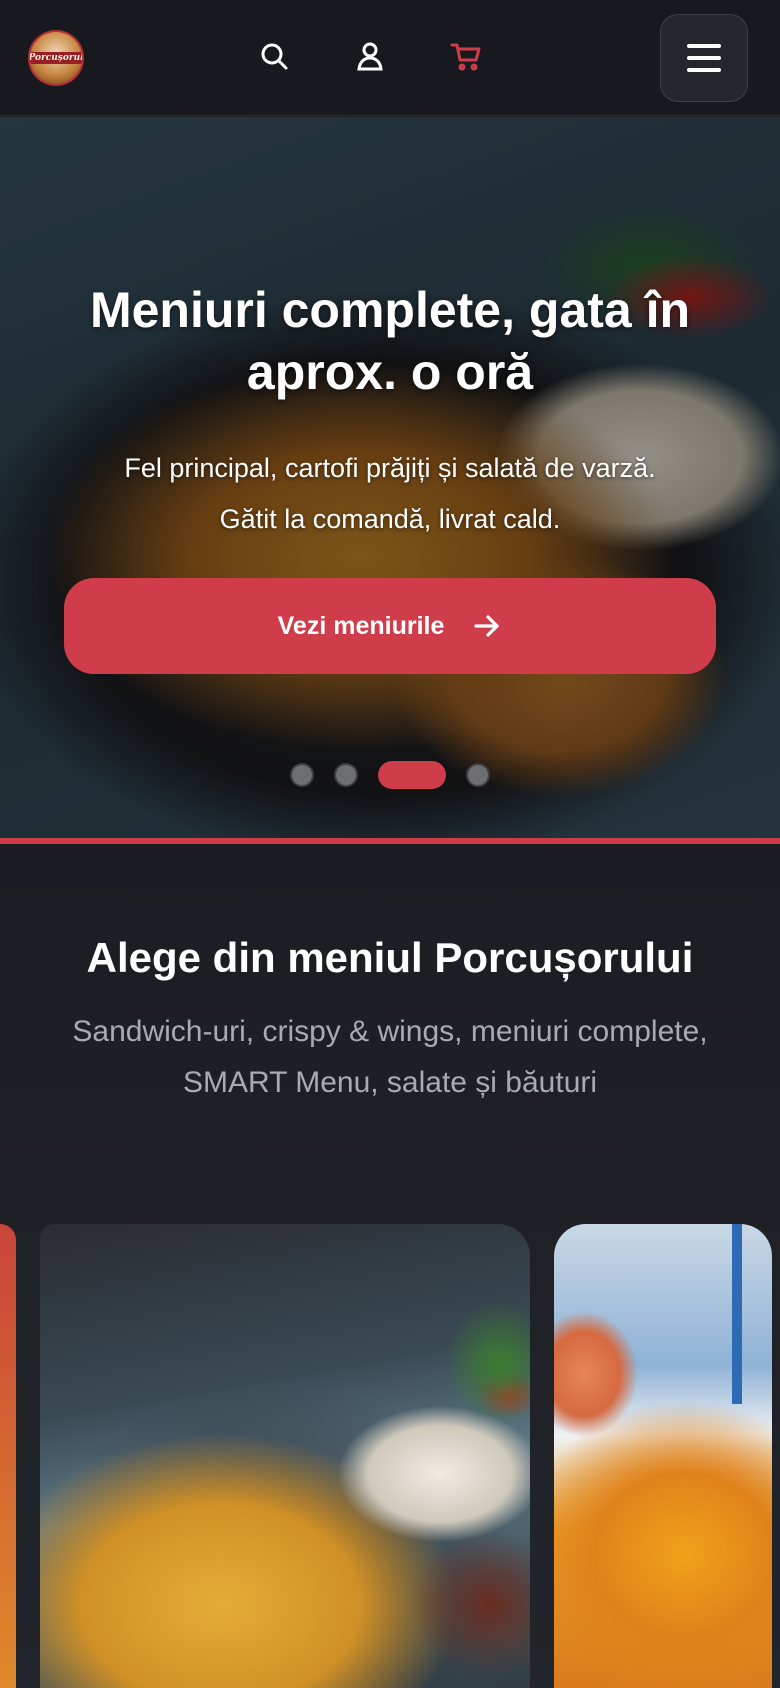 This screenshot has width=780, height=1688. I want to click on hero-title: Meniuri complete, gata în aprox. o oră, so click(390, 341).